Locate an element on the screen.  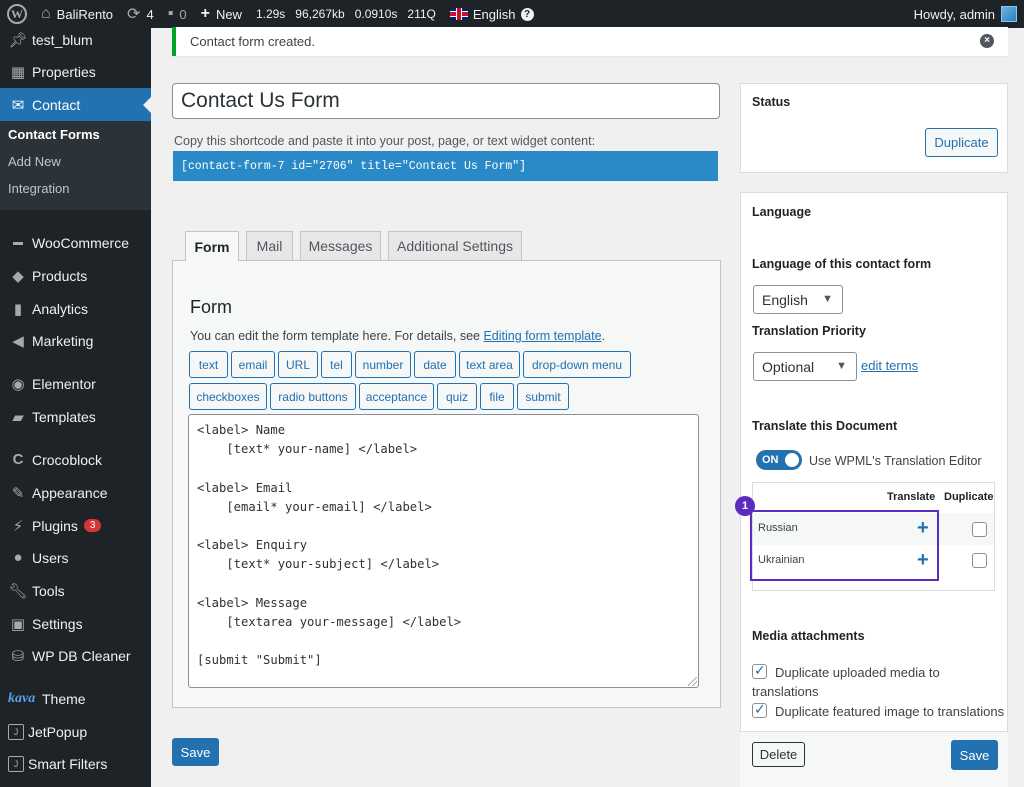
tag-tel-button: tel is located at coordinates (336, 364).